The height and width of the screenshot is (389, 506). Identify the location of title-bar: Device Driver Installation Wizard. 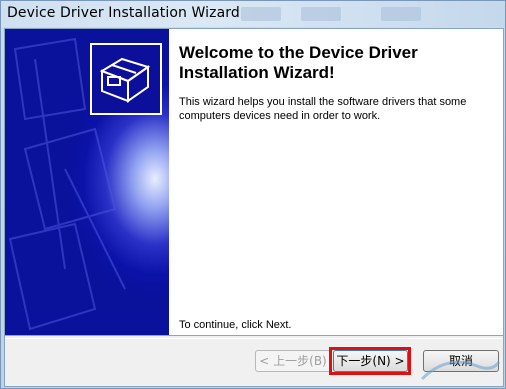
(253, 14).